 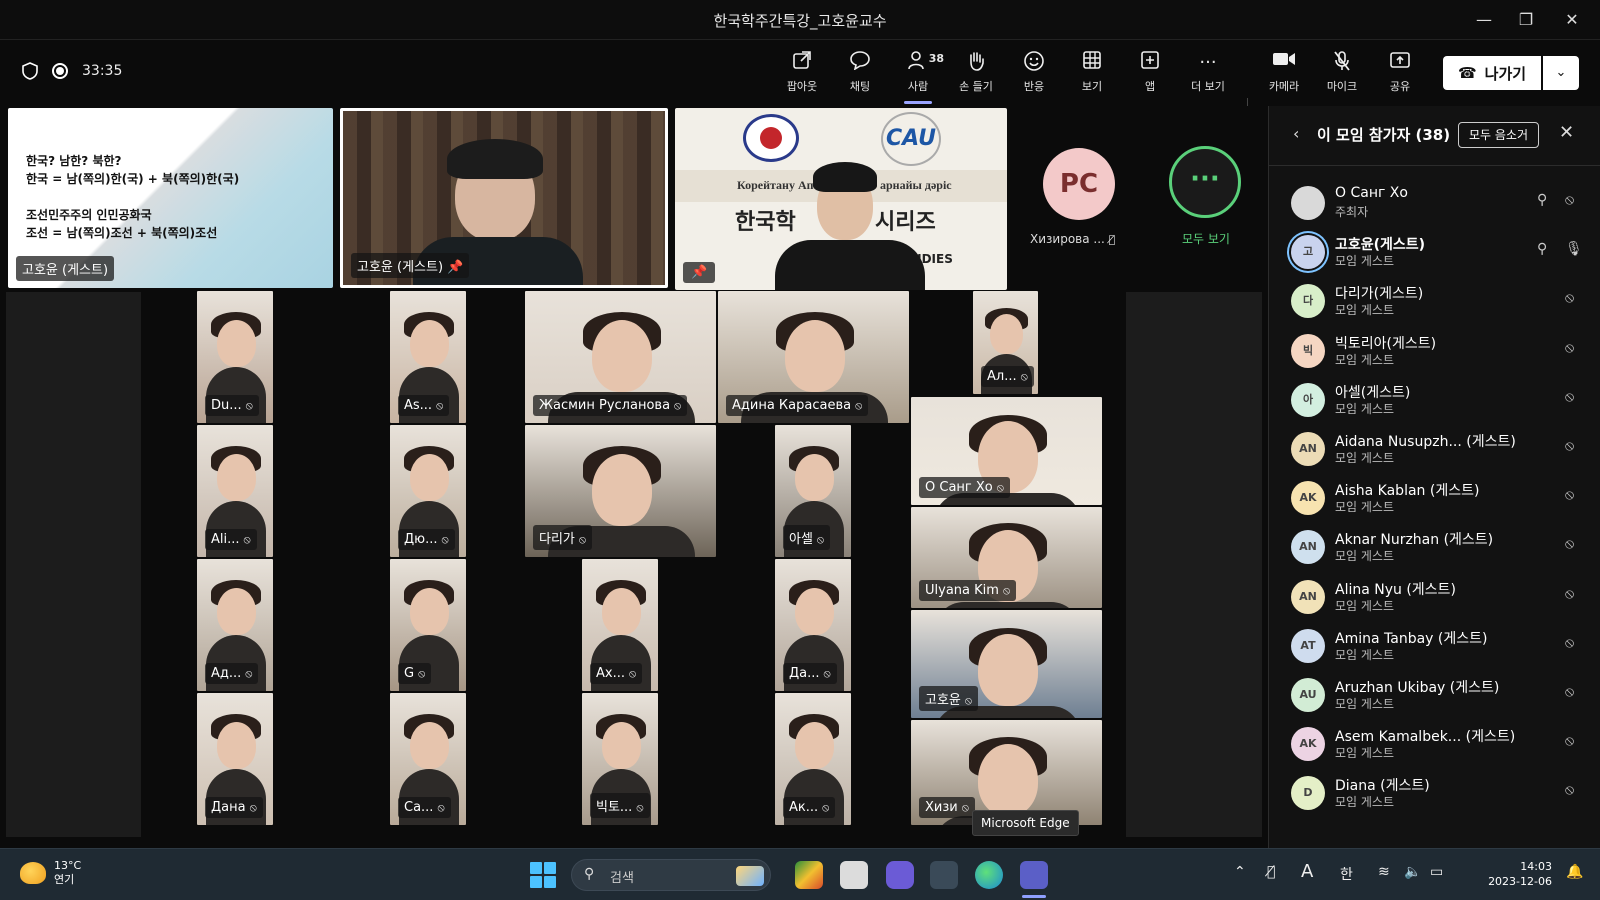 I want to click on pin-icon: 📌, so click(x=699, y=272).